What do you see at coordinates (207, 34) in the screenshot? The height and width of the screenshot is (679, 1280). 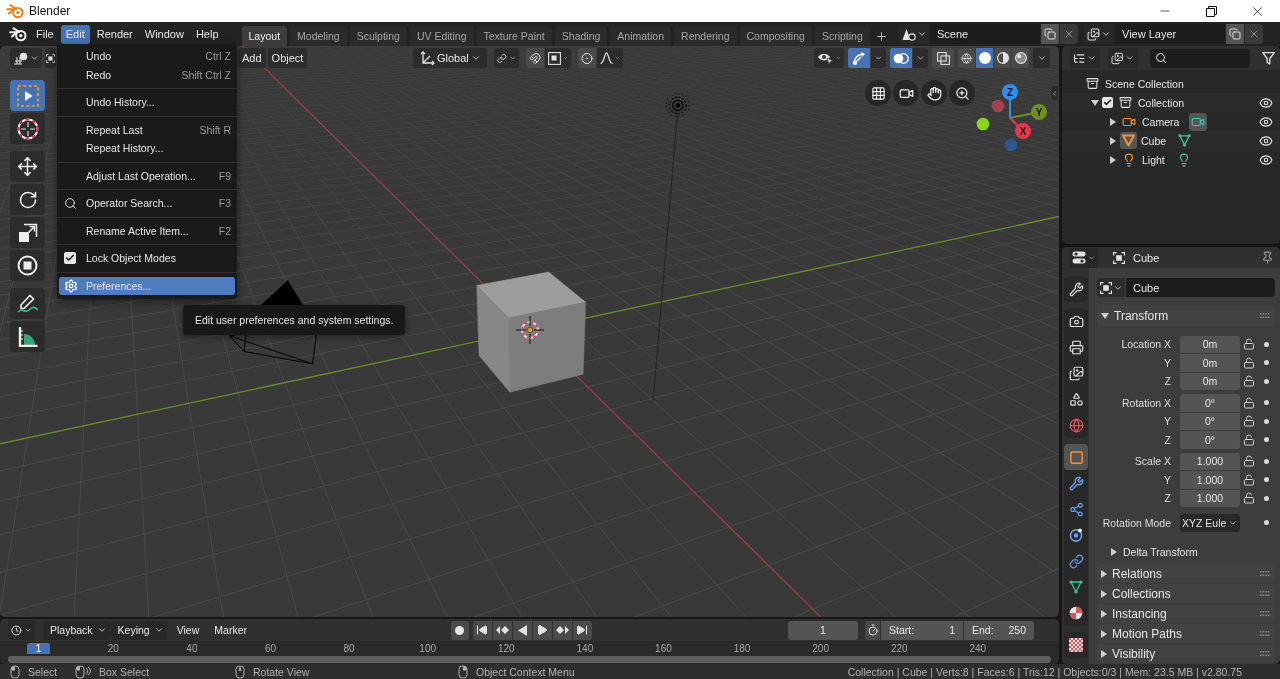 I see `menu-item: Help` at bounding box center [207, 34].